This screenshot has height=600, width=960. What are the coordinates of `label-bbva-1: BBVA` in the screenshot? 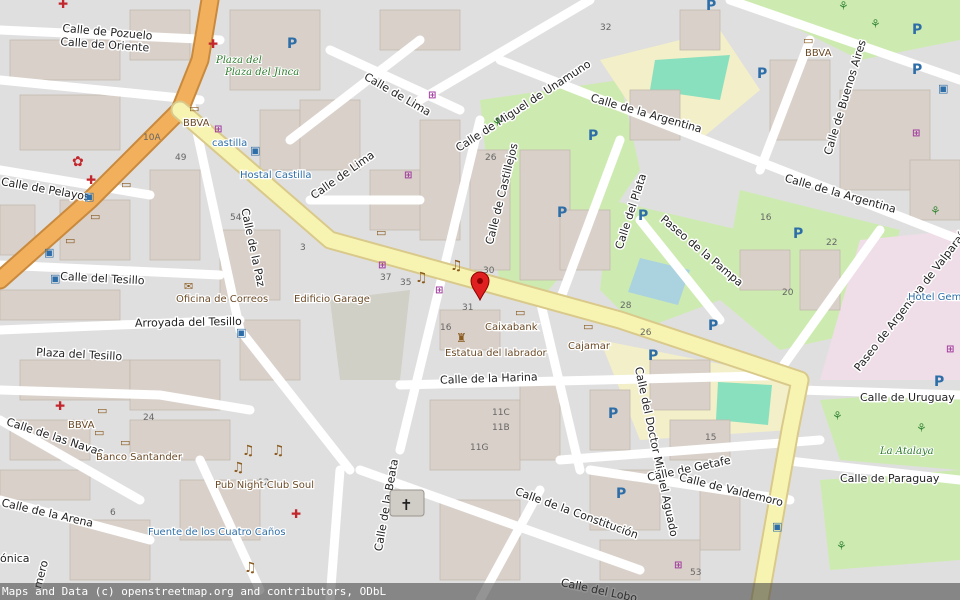 It's located at (196, 123).